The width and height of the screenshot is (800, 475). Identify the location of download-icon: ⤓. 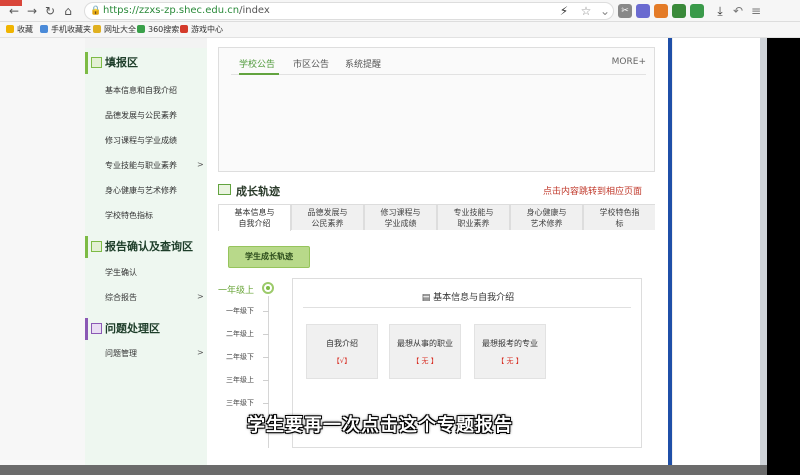
(720, 11).